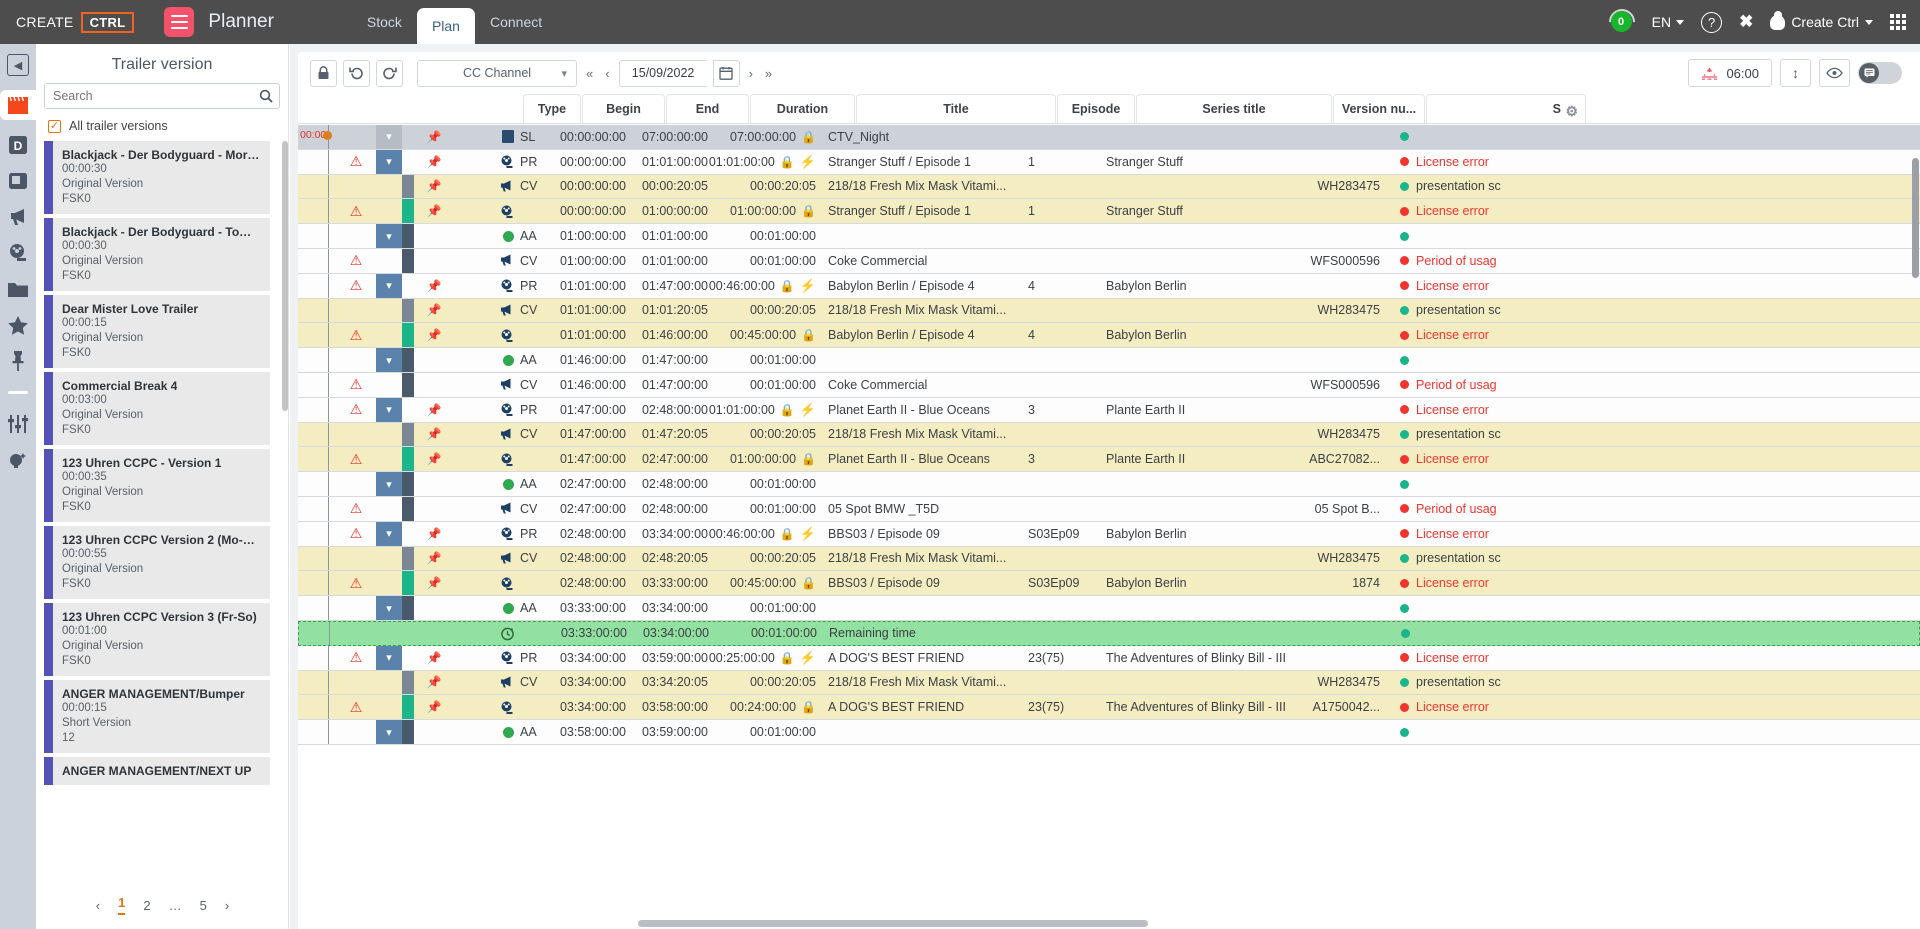 The height and width of the screenshot is (929, 1920). I want to click on table-row: ▾ AA 01:46:00:00 01:47:00:00 00:01:00:00, so click(1109, 360).